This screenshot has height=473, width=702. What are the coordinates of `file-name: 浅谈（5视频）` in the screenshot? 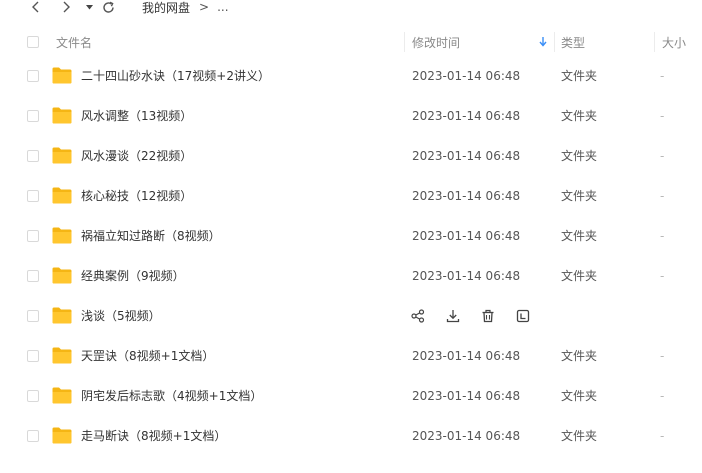 It's located at (121, 316).